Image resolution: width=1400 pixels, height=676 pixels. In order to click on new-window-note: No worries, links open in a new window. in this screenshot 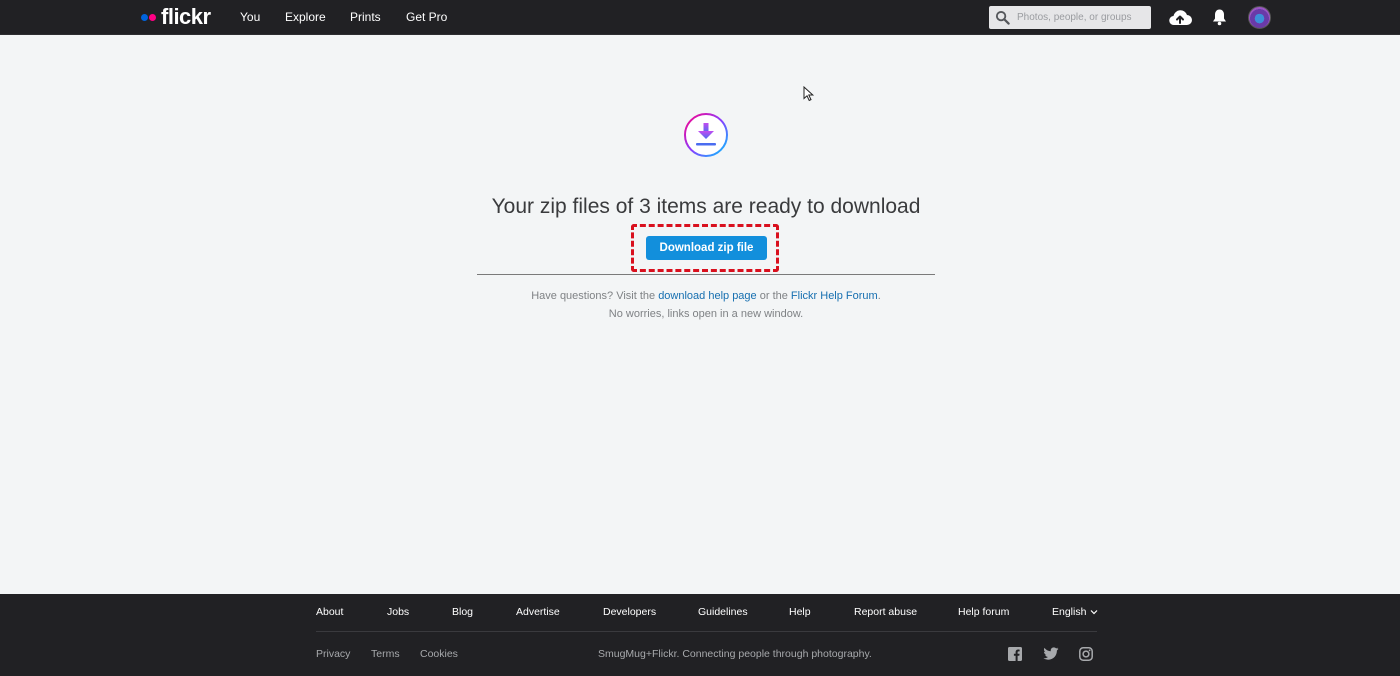, I will do `click(706, 314)`.